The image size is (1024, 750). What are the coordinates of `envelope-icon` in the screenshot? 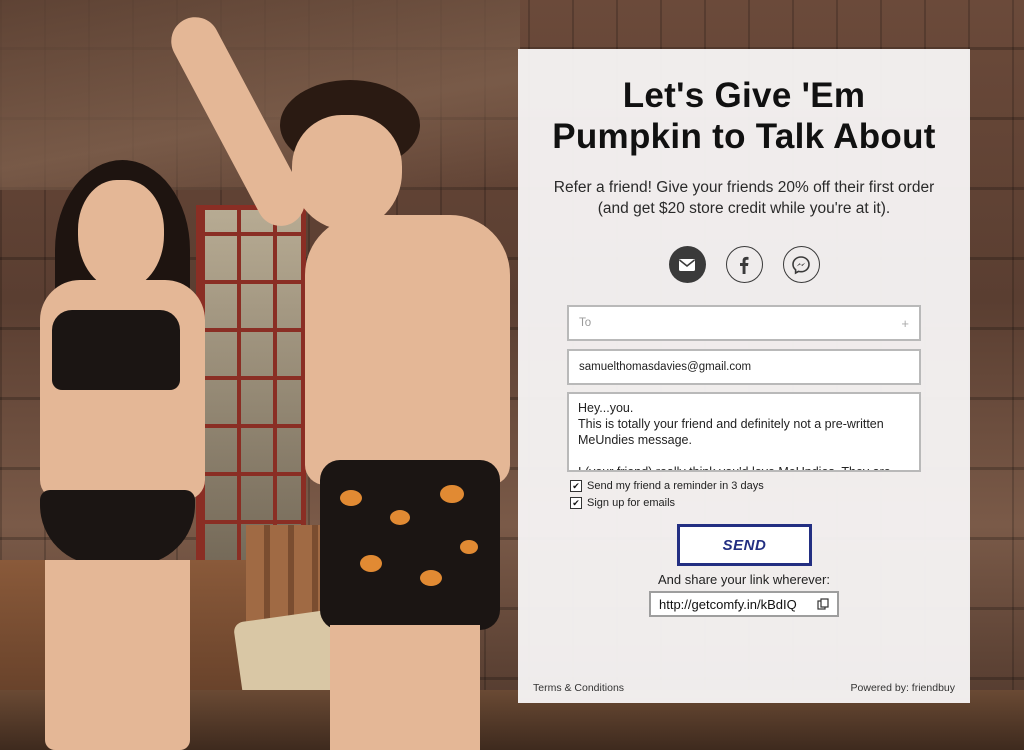 It's located at (687, 264).